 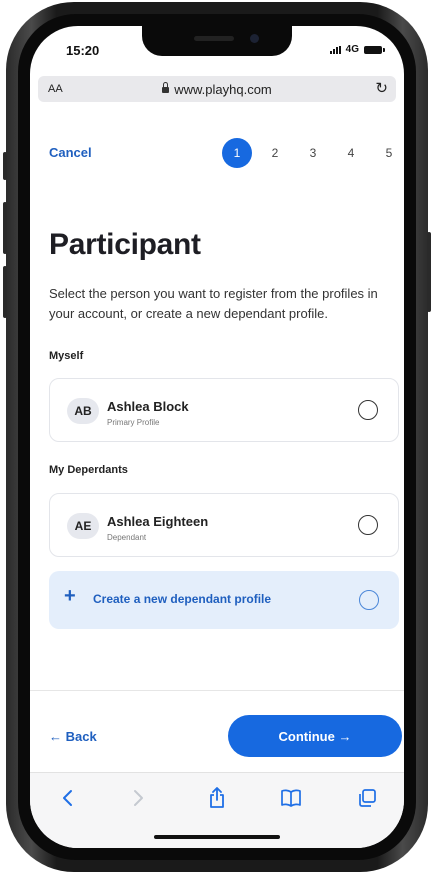 What do you see at coordinates (389, 153) in the screenshot?
I see `step-5: 5` at bounding box center [389, 153].